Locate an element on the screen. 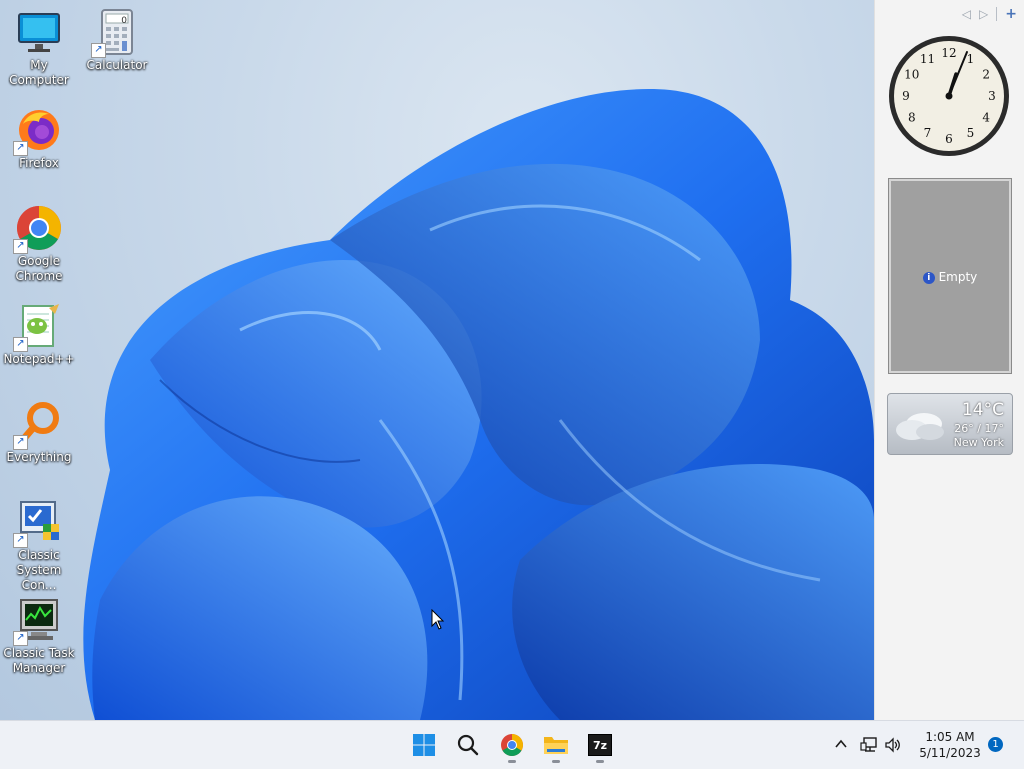 This screenshot has height=769, width=1024. nav-divider is located at coordinates (997, 14).